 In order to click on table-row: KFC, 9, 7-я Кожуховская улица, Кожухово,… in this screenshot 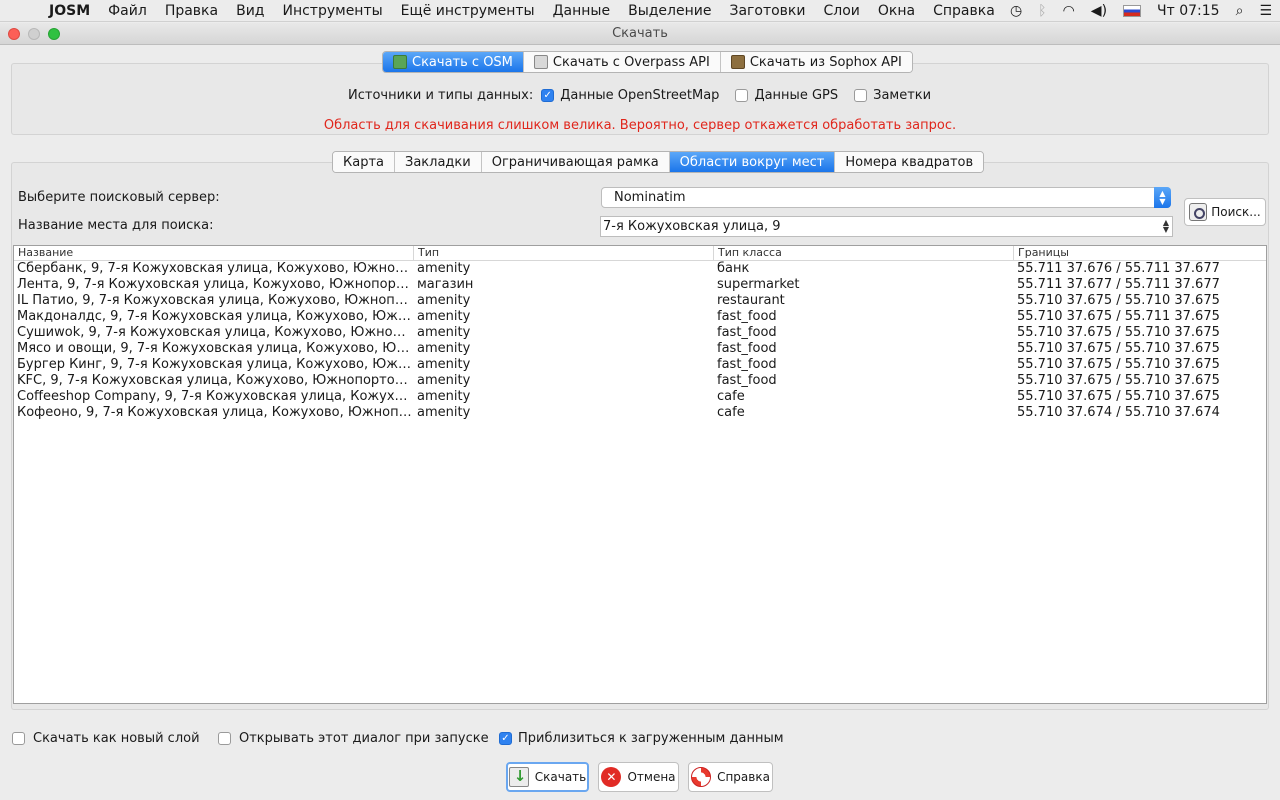, I will do `click(640, 381)`.